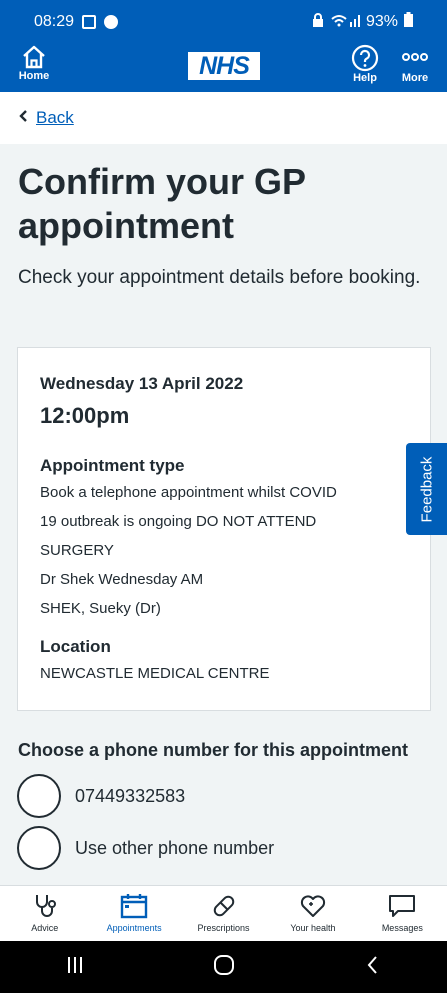 The height and width of the screenshot is (993, 447). Describe the element at coordinates (415, 78) in the screenshot. I see `more-label: More` at that location.